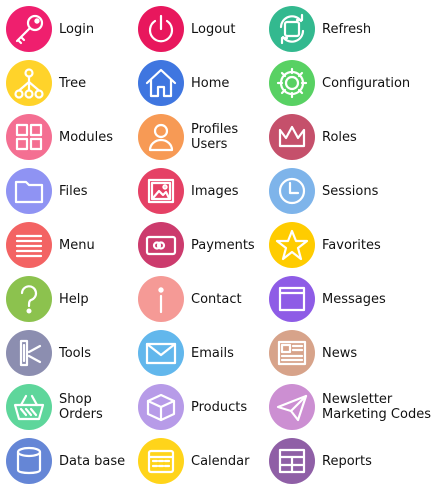  I want to click on menu-item-reports: Reports, so click(336, 461).